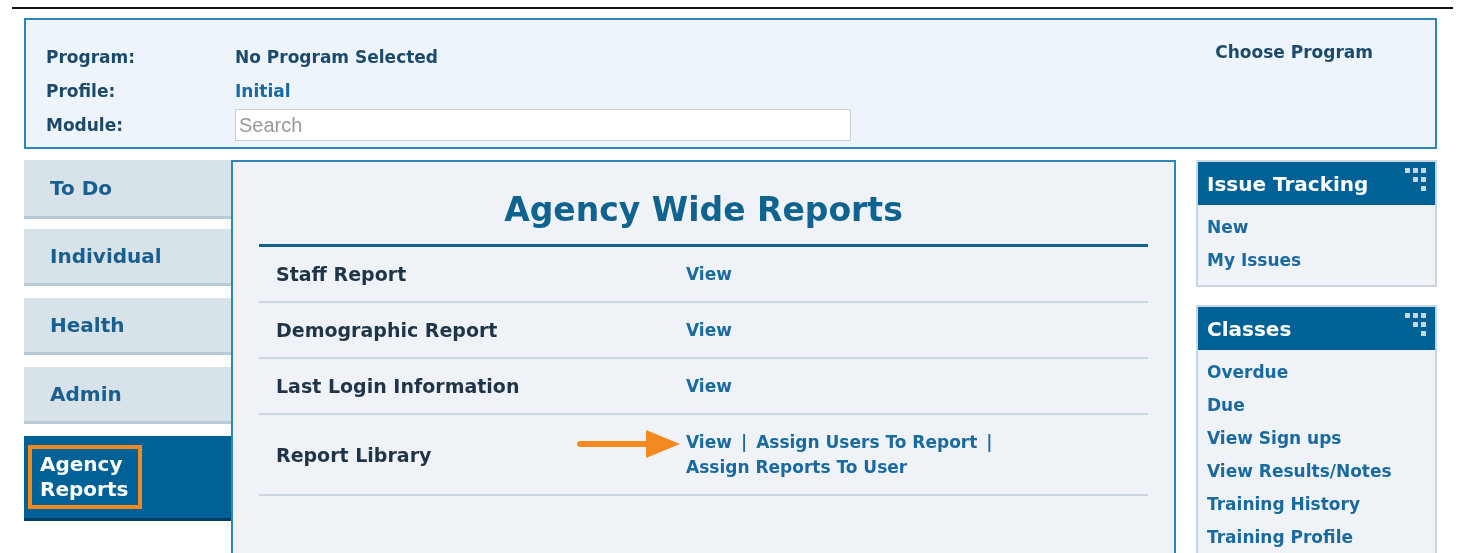  What do you see at coordinates (1316, 475) in the screenshot?
I see `widget-link: View Results/Notes` at bounding box center [1316, 475].